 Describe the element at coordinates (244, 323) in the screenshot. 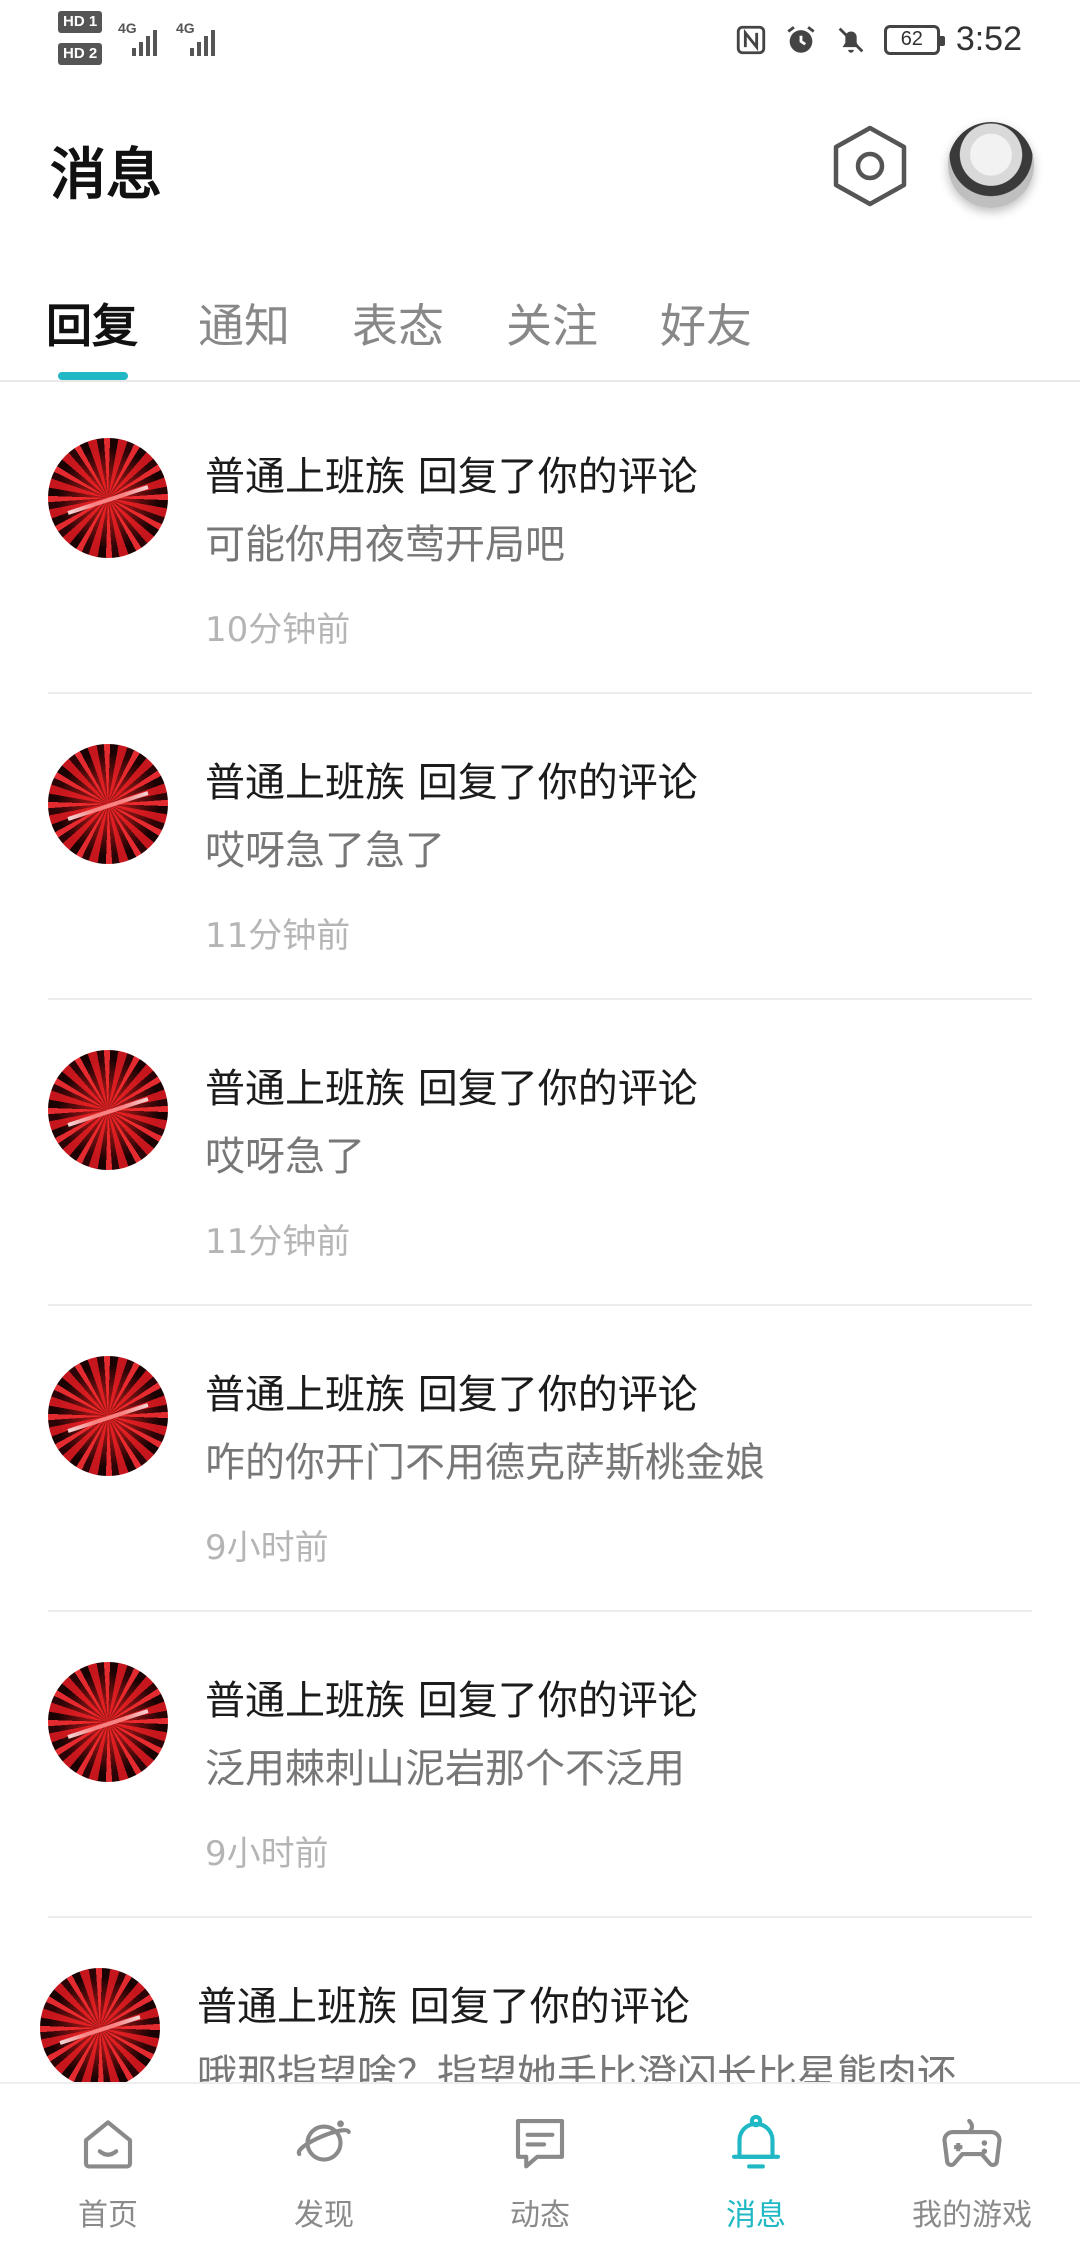

I see `tab-notice: 通知` at that location.